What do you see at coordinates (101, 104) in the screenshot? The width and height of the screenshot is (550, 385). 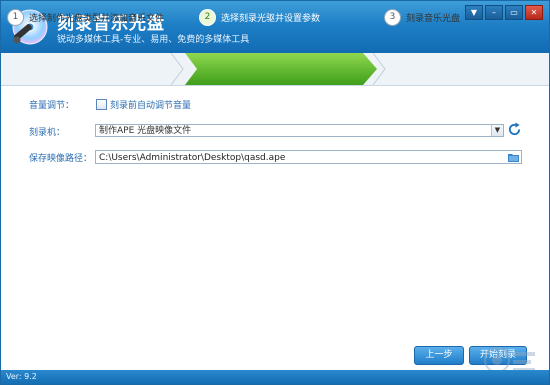 I see `checkbox-box` at bounding box center [101, 104].